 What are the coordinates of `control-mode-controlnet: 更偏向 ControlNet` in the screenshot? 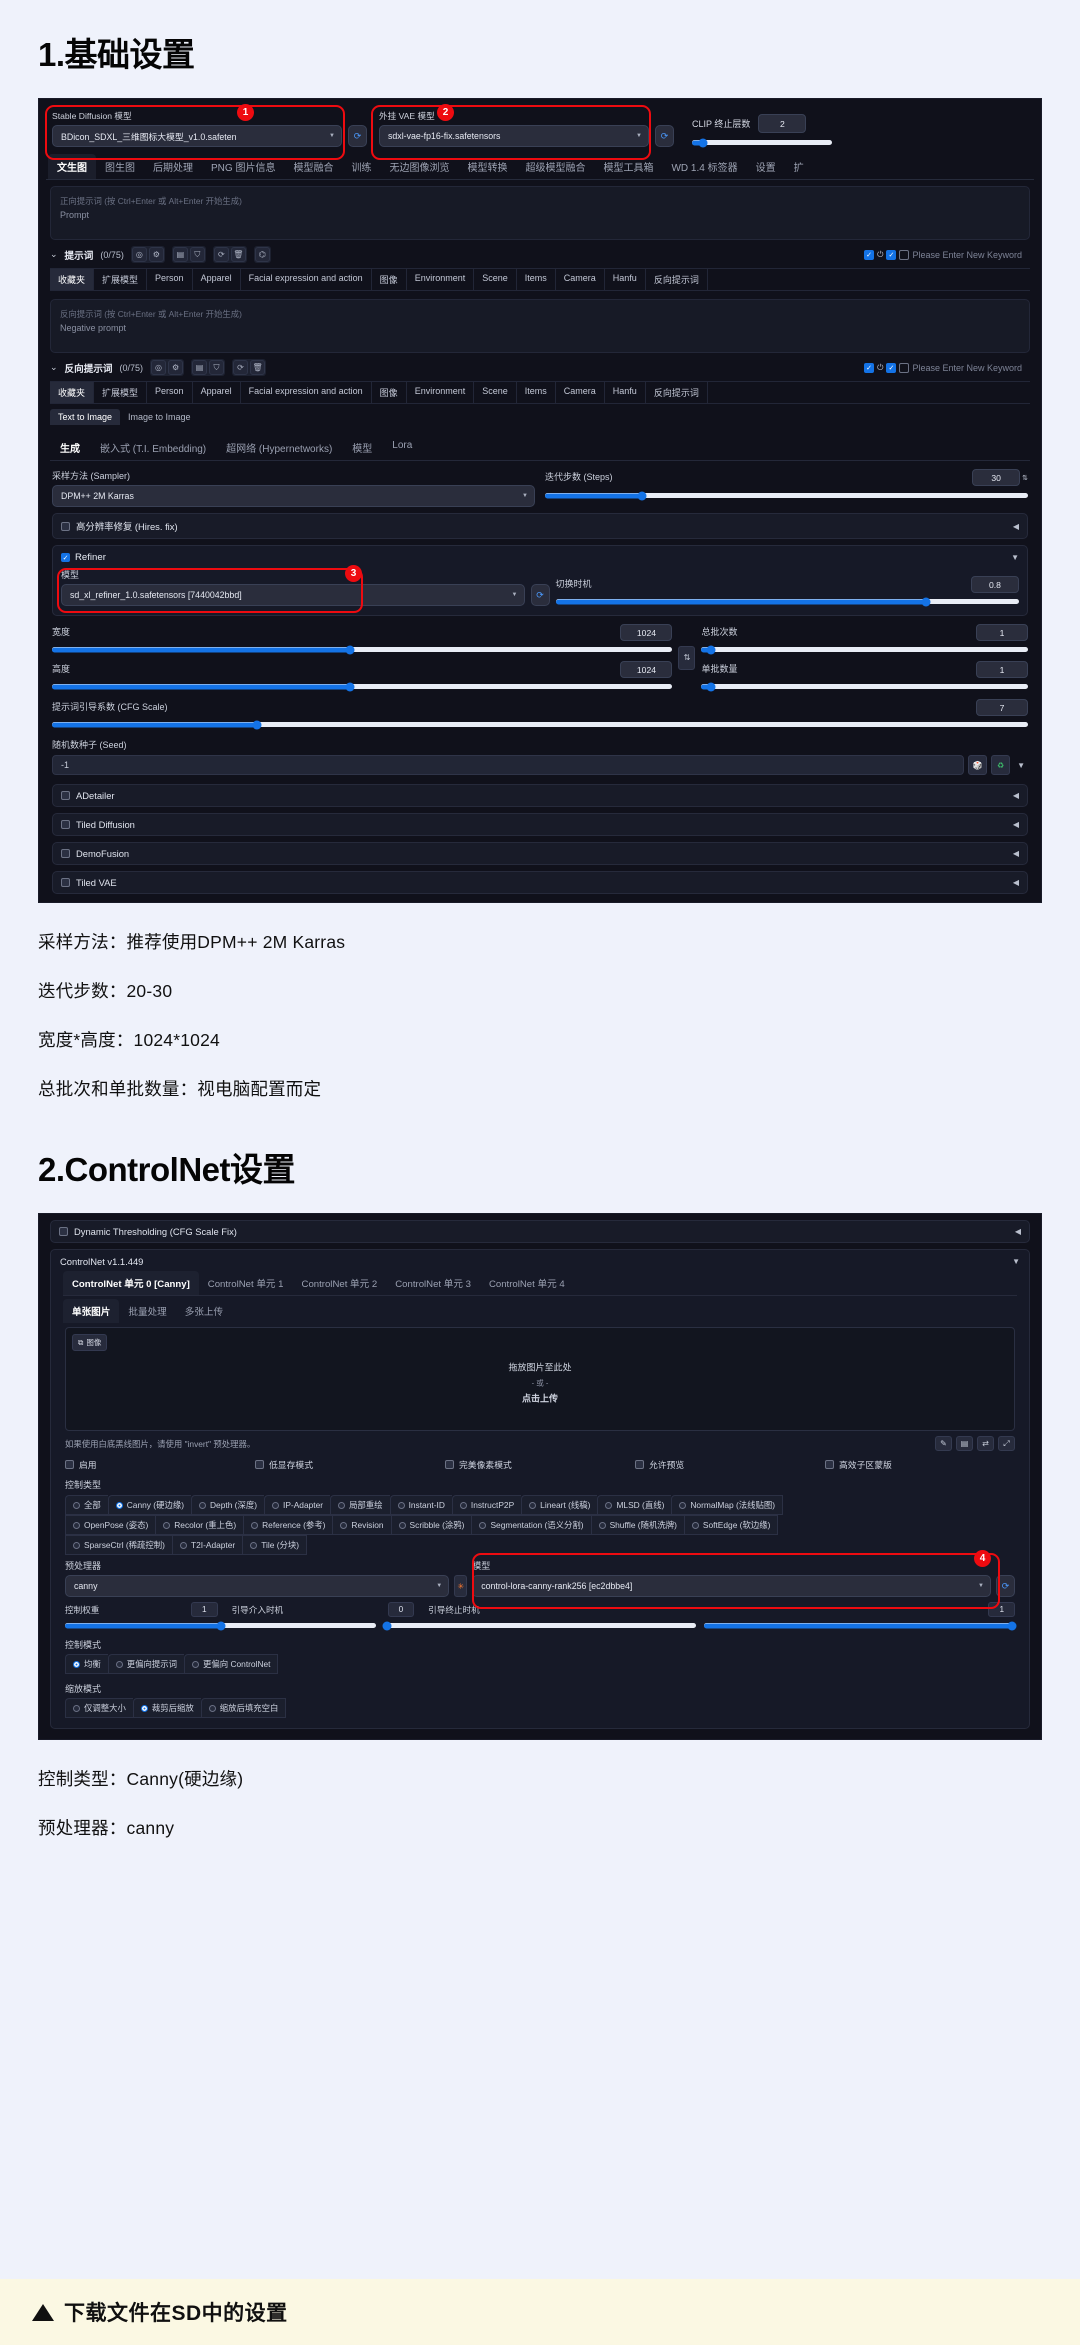 It's located at (231, 1664).